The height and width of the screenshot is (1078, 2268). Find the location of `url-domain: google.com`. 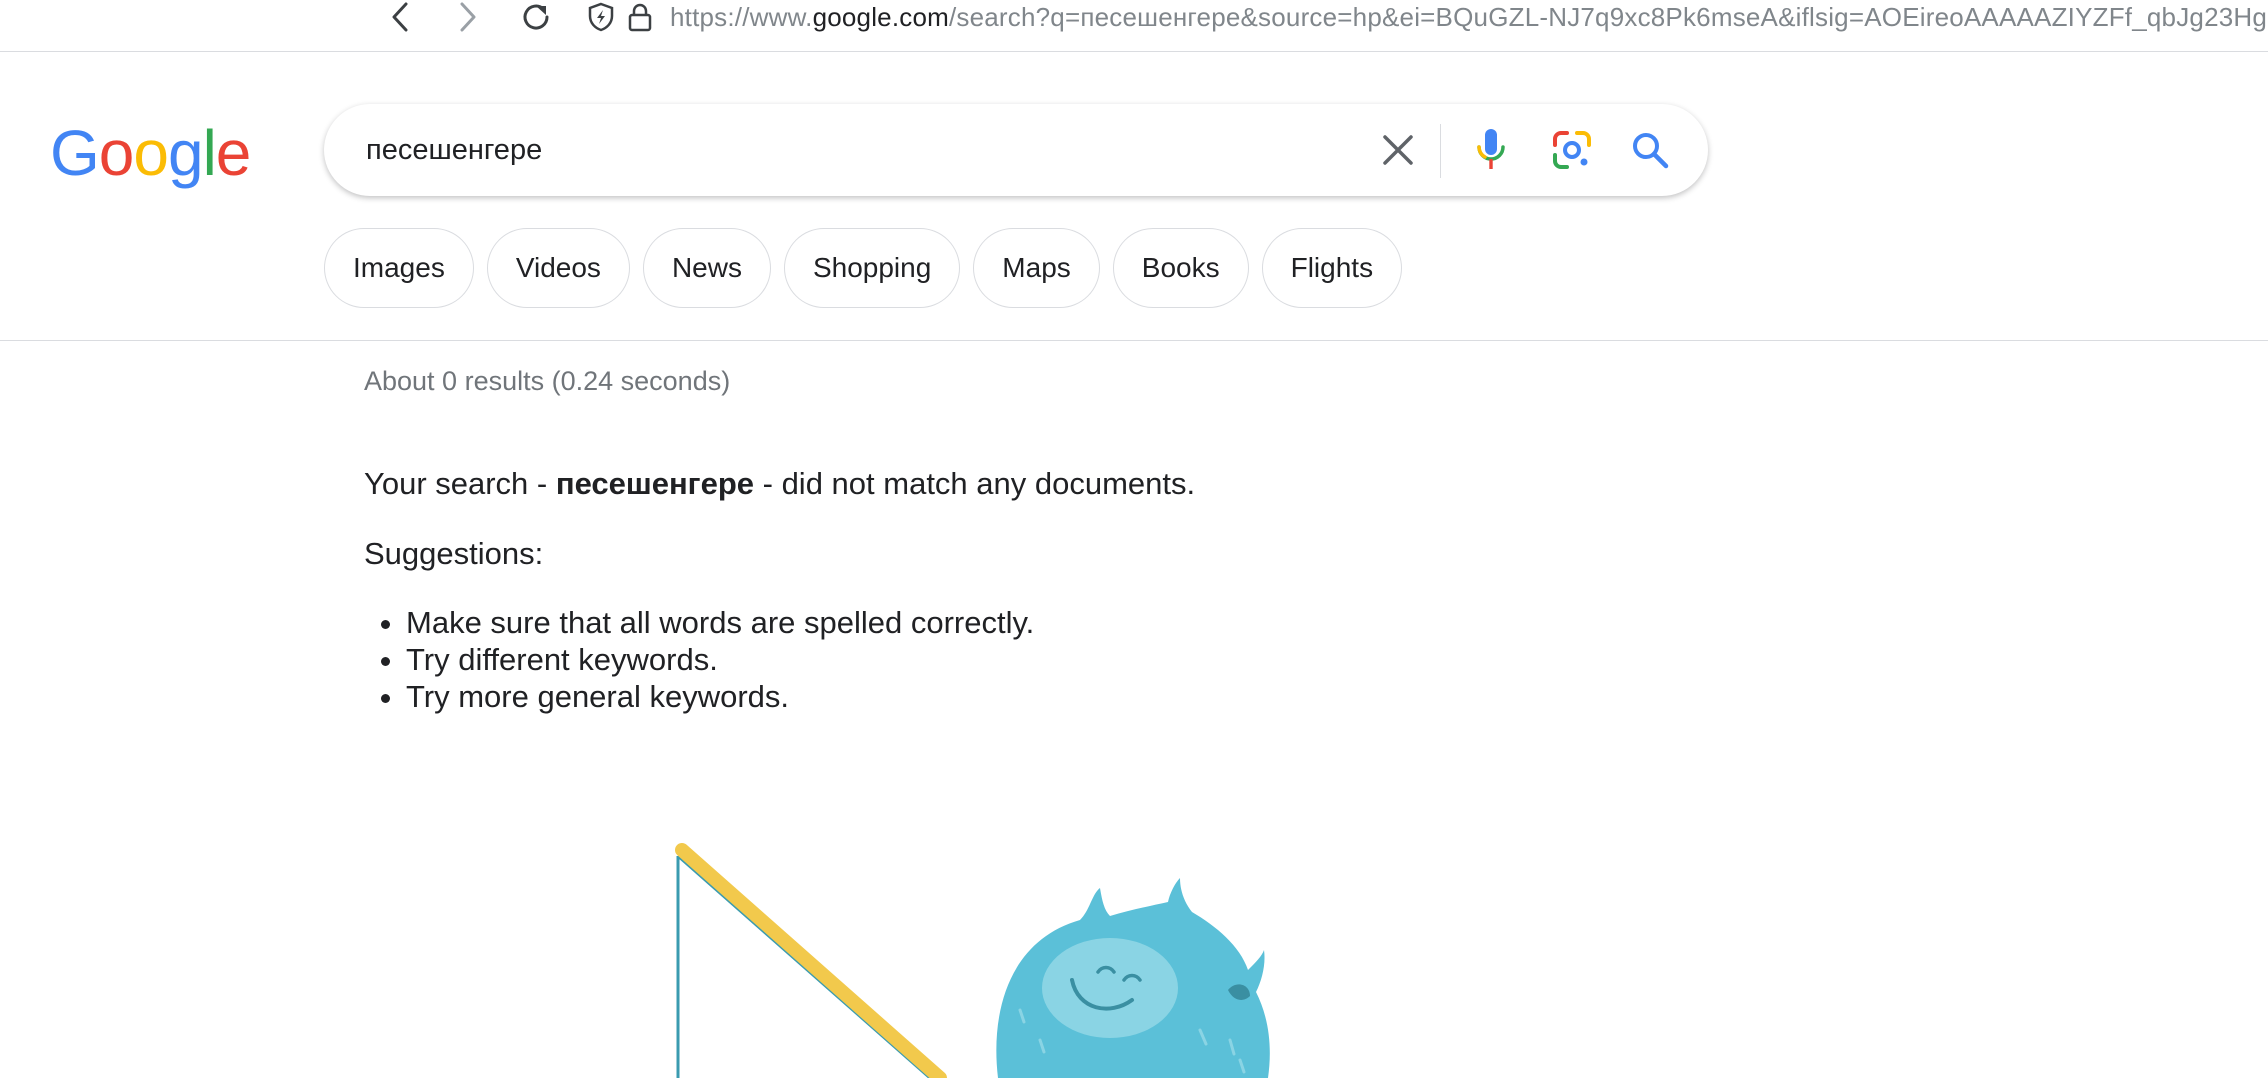

url-domain: google.com is located at coordinates (880, 17).